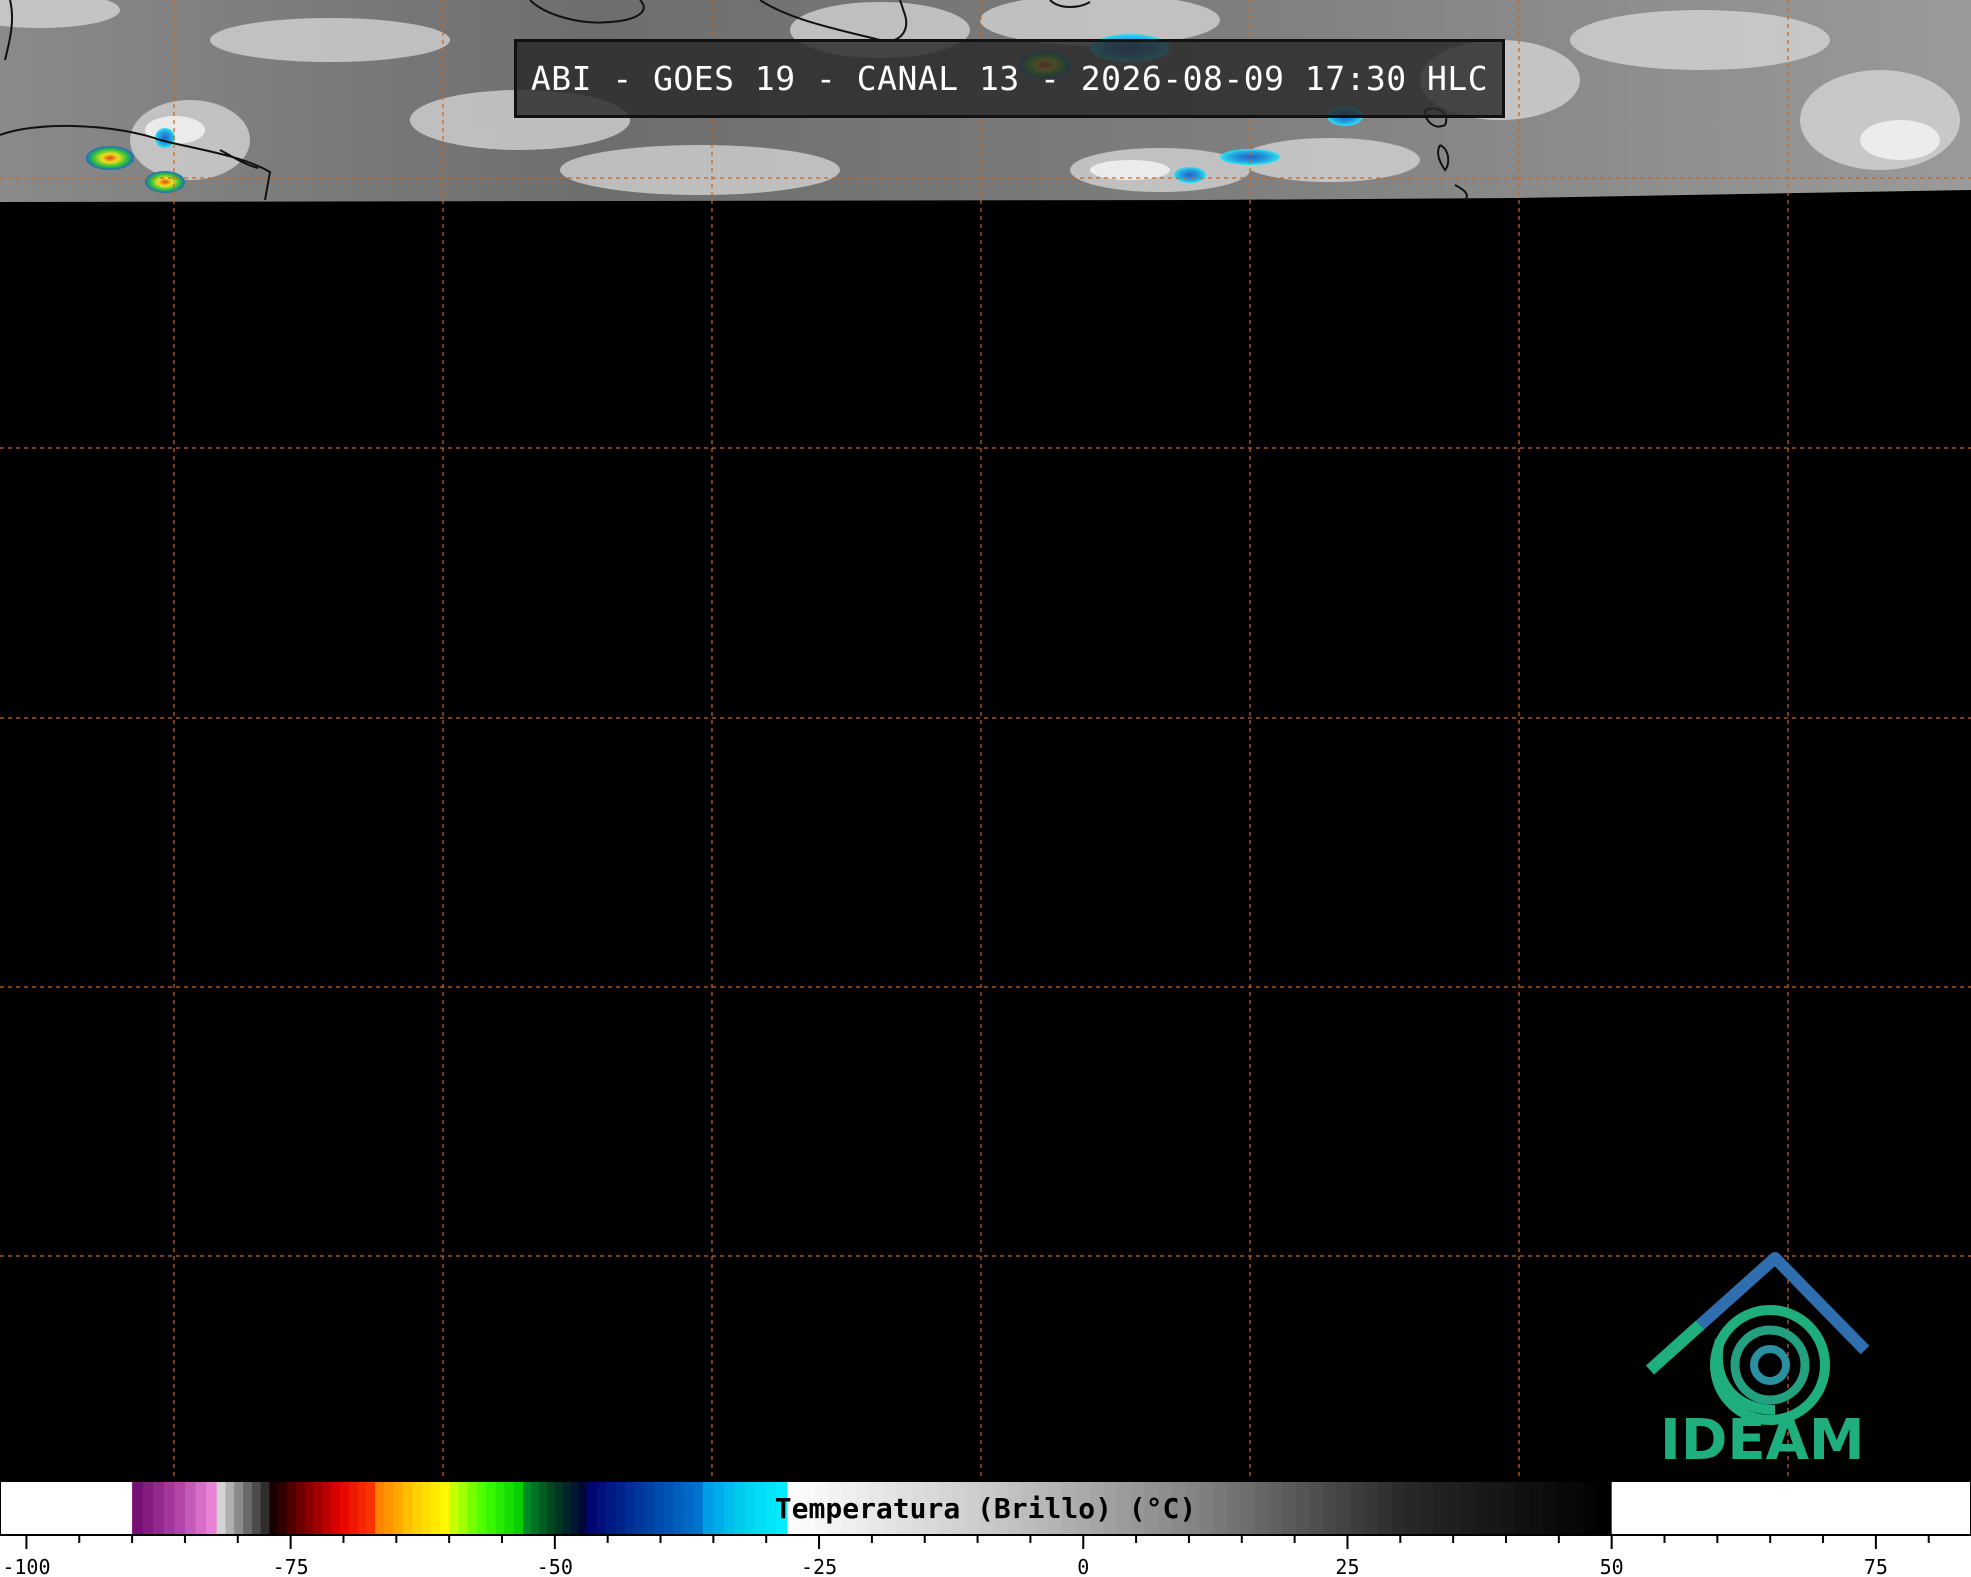 Image resolution: width=1971 pixels, height=1577 pixels. What do you see at coordinates (1612, 1566) in the screenshot?
I see `colorbar-tick-label: 50` at bounding box center [1612, 1566].